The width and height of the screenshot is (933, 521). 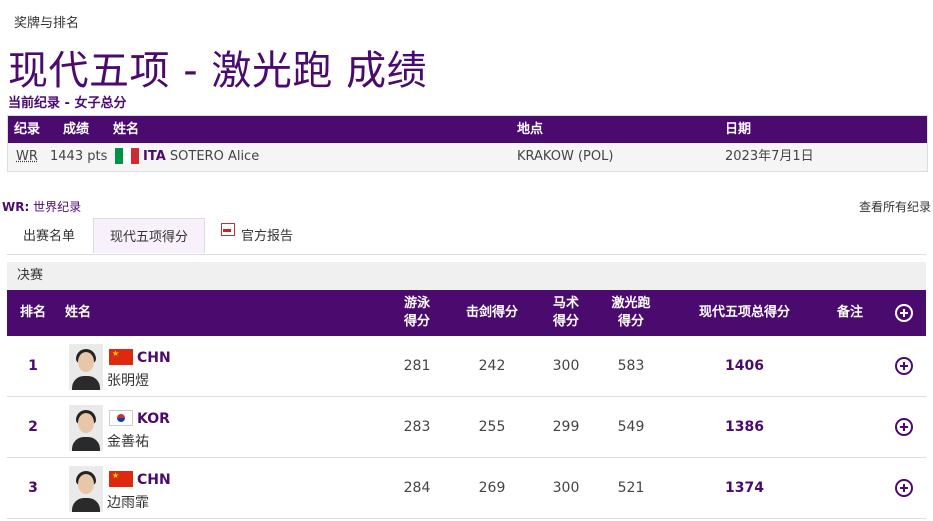 I want to click on hdr-rank: 排名, so click(x=32, y=312).